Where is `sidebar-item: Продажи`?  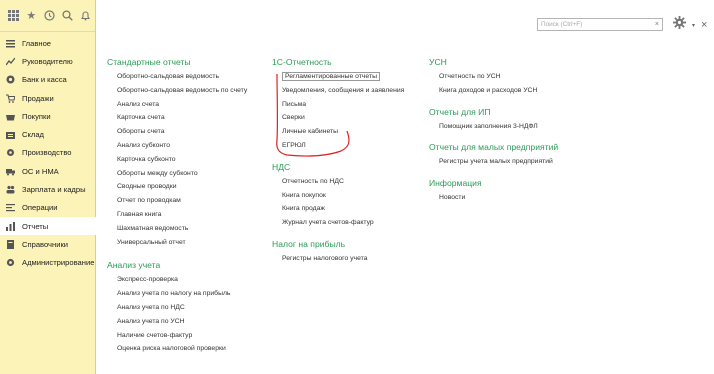
sidebar-item: Продажи is located at coordinates (47, 98).